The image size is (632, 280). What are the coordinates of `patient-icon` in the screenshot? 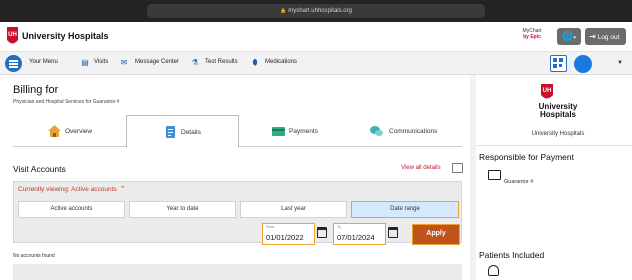 It's located at (493, 270).